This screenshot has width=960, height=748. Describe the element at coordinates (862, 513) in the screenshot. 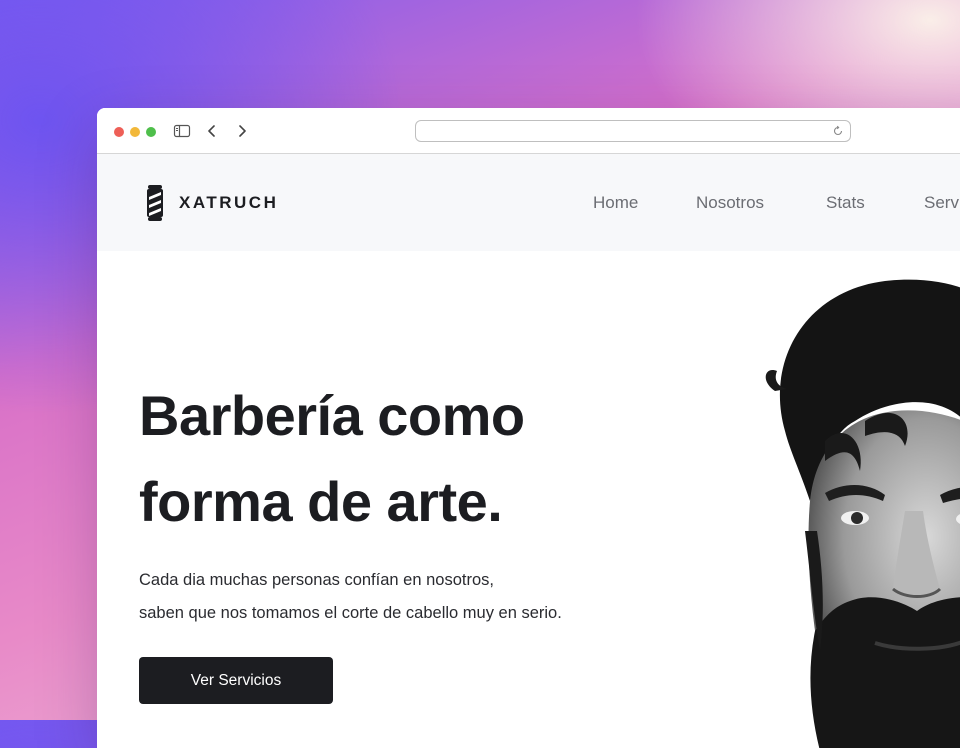

I see `bearded-man-portrait` at that location.